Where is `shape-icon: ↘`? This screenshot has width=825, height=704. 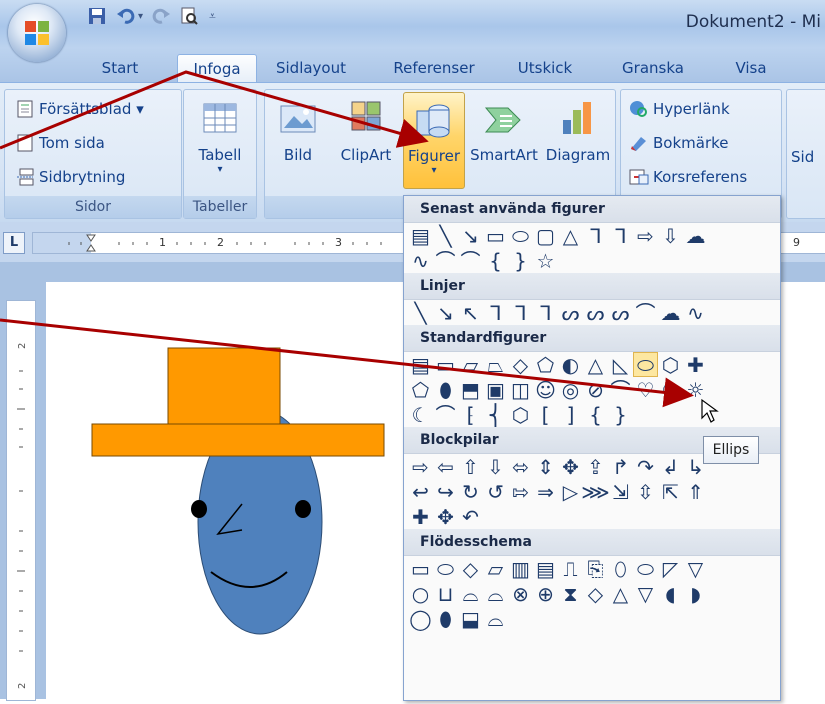 shape-icon: ↘ is located at coordinates (470, 235).